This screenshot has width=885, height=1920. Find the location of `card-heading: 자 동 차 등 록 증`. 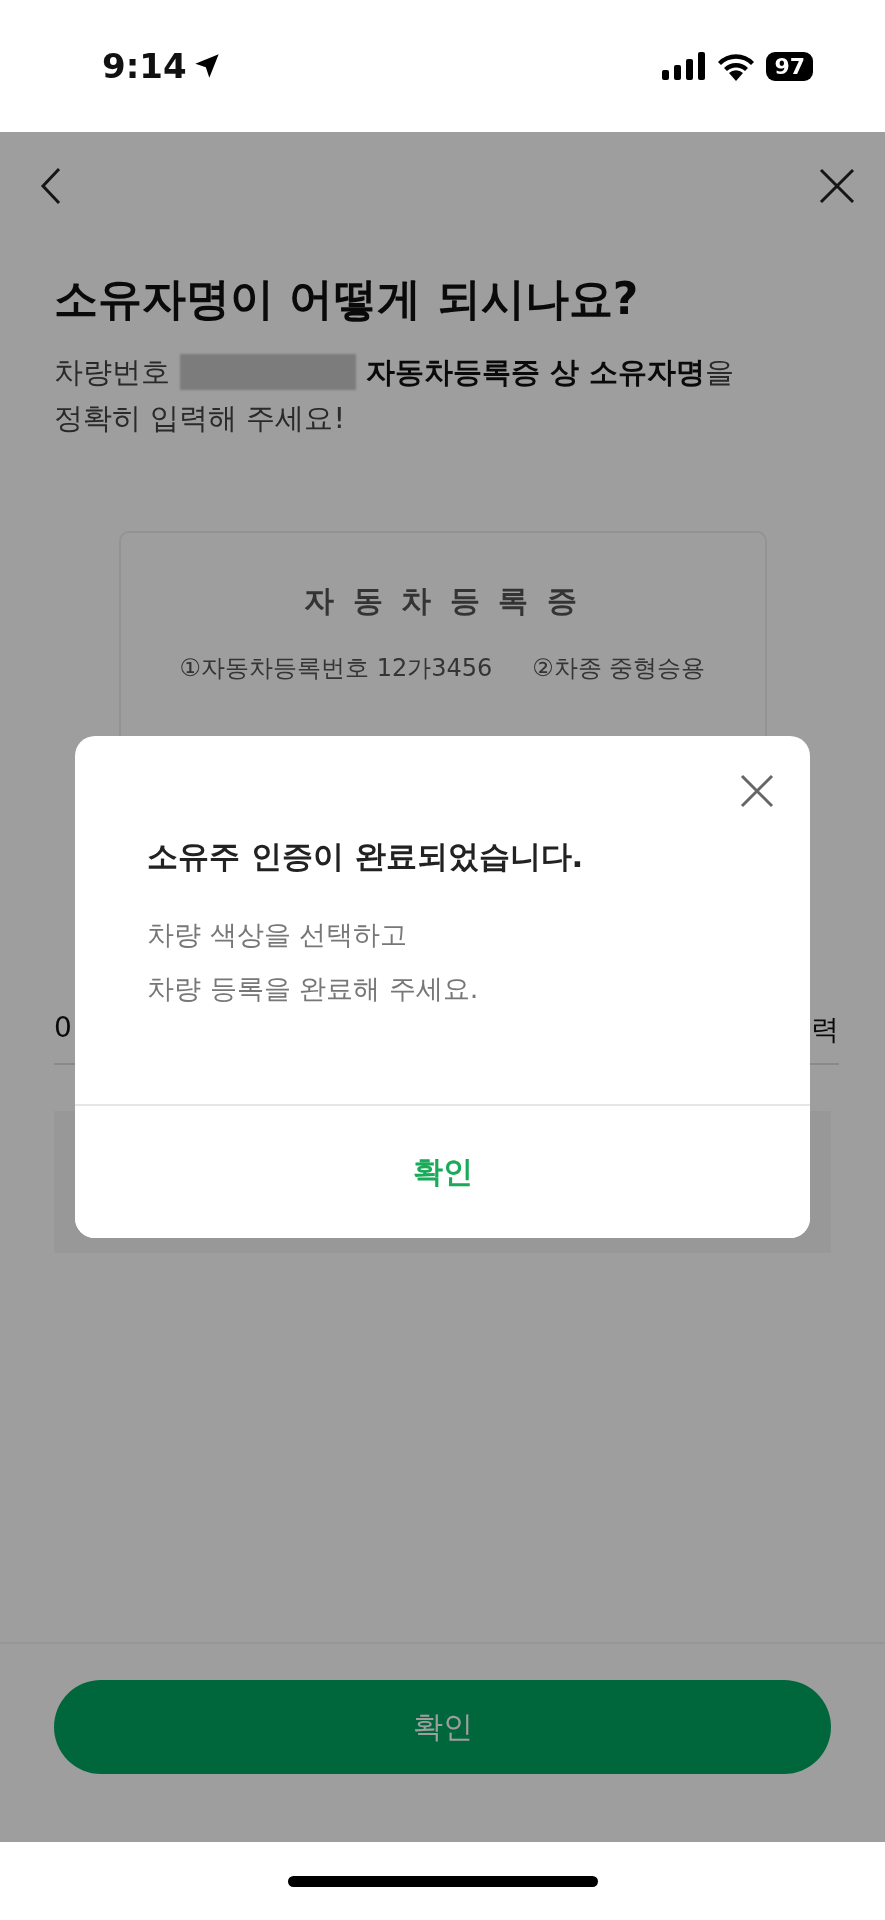

card-heading: 자 동 차 등 록 증 is located at coordinates (442, 601).